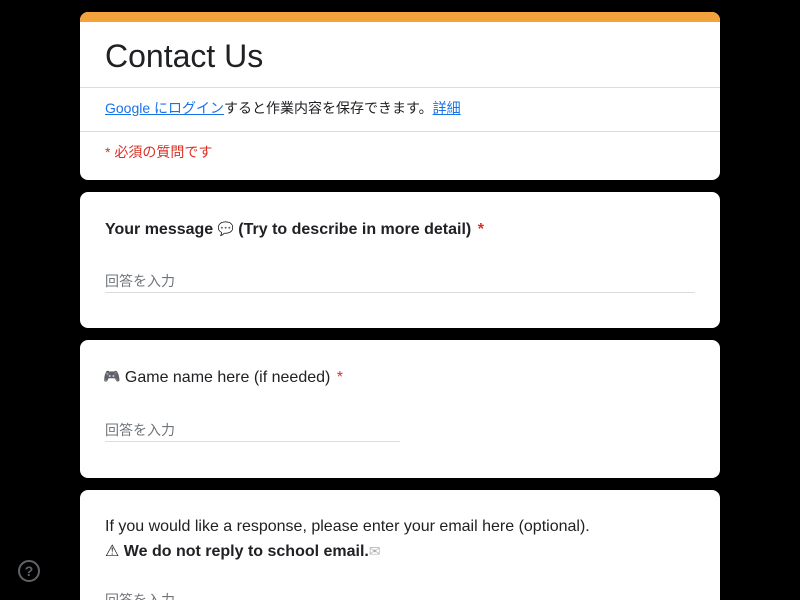  I want to click on login-prompt: Google にログインすると作業内容を保存できます。詳細, so click(283, 108).